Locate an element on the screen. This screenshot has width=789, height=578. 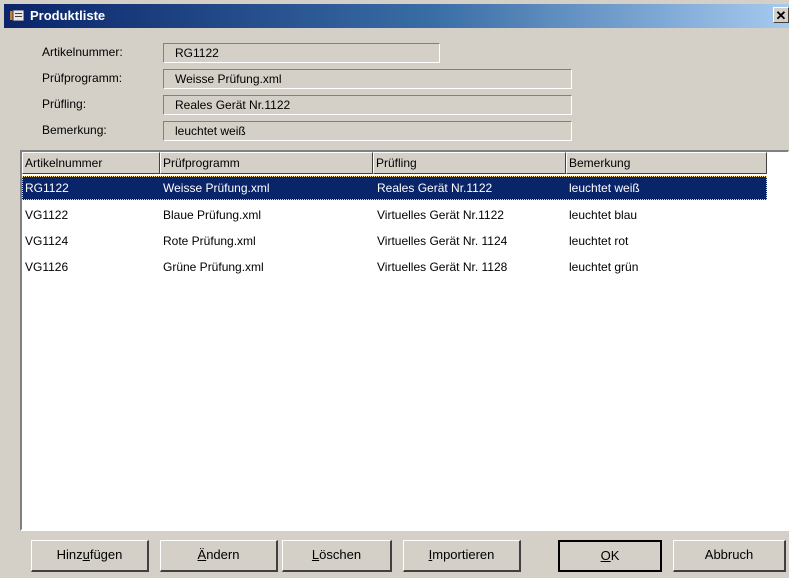
button-label: K is located at coordinates (615, 555).